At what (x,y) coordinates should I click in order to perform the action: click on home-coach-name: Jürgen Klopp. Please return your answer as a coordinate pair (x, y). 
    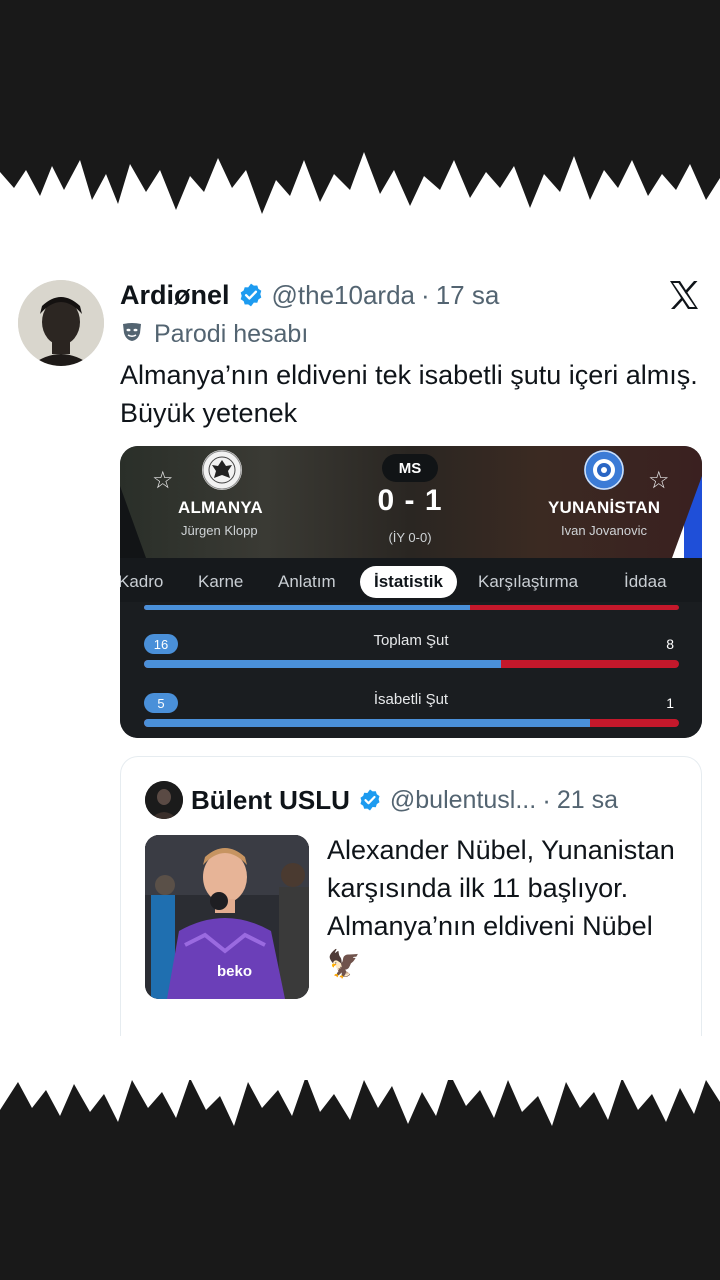
    Looking at the image, I should click on (219, 530).